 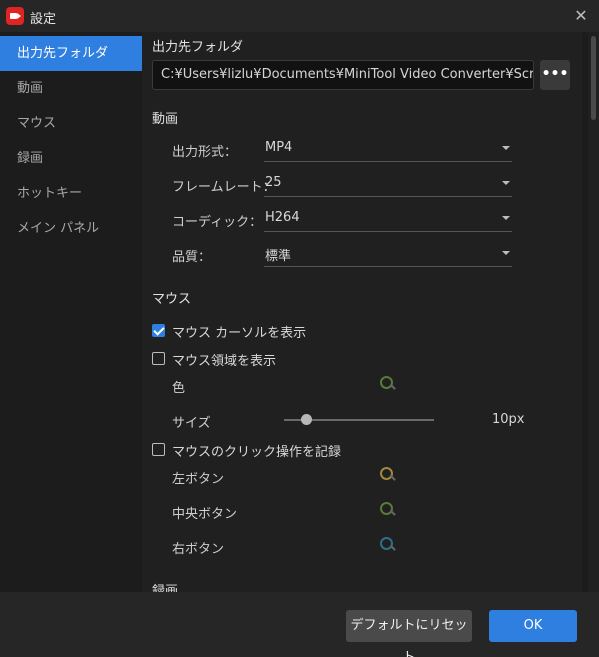 I want to click on right-button-label: 右ボタン, so click(x=198, y=549).